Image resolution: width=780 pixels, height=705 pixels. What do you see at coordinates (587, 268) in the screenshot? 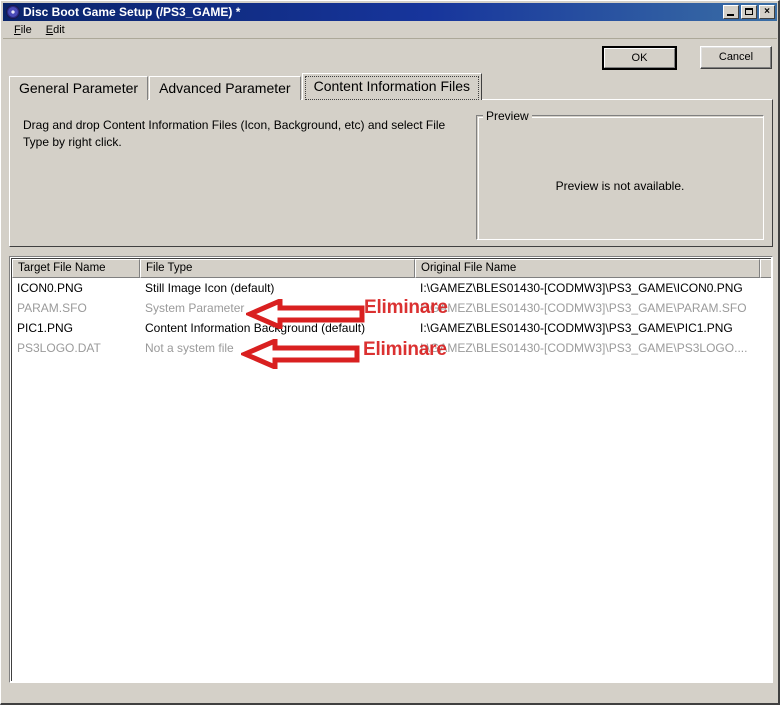
I see `column-header-original-file-name: Original File Name` at bounding box center [587, 268].